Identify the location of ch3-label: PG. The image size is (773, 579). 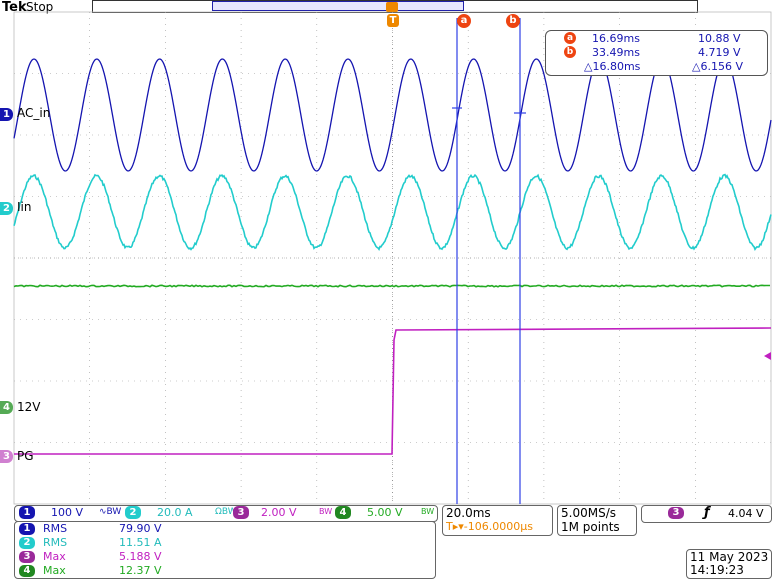
(25, 456).